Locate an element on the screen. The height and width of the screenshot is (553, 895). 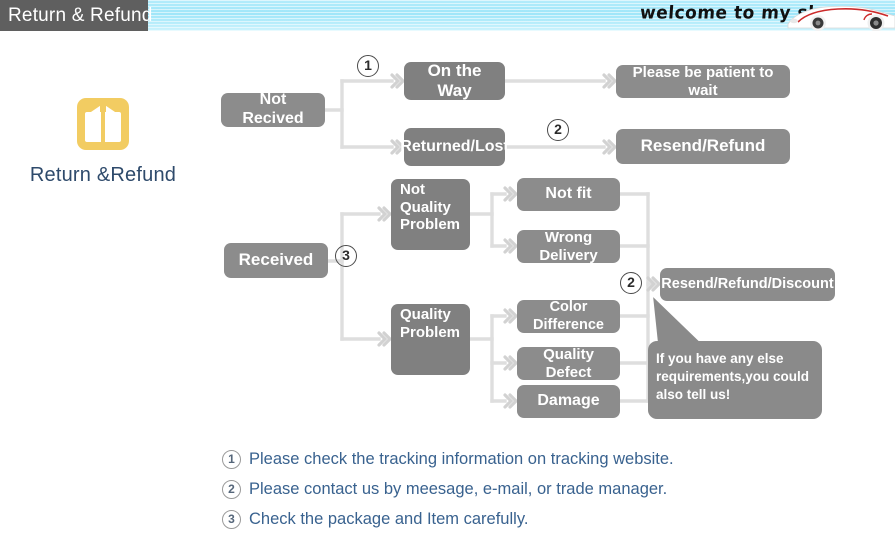
flow-node-not-quality-problem: Not Quality Problem is located at coordinates (430, 214).